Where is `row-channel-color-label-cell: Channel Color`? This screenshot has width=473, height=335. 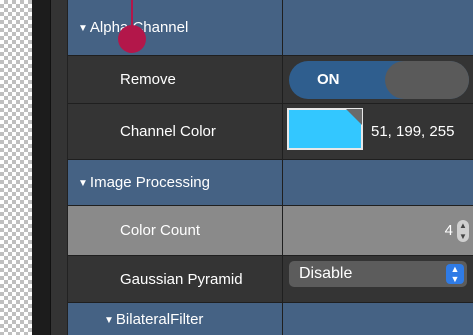 row-channel-color-label-cell: Channel Color is located at coordinates (175, 131).